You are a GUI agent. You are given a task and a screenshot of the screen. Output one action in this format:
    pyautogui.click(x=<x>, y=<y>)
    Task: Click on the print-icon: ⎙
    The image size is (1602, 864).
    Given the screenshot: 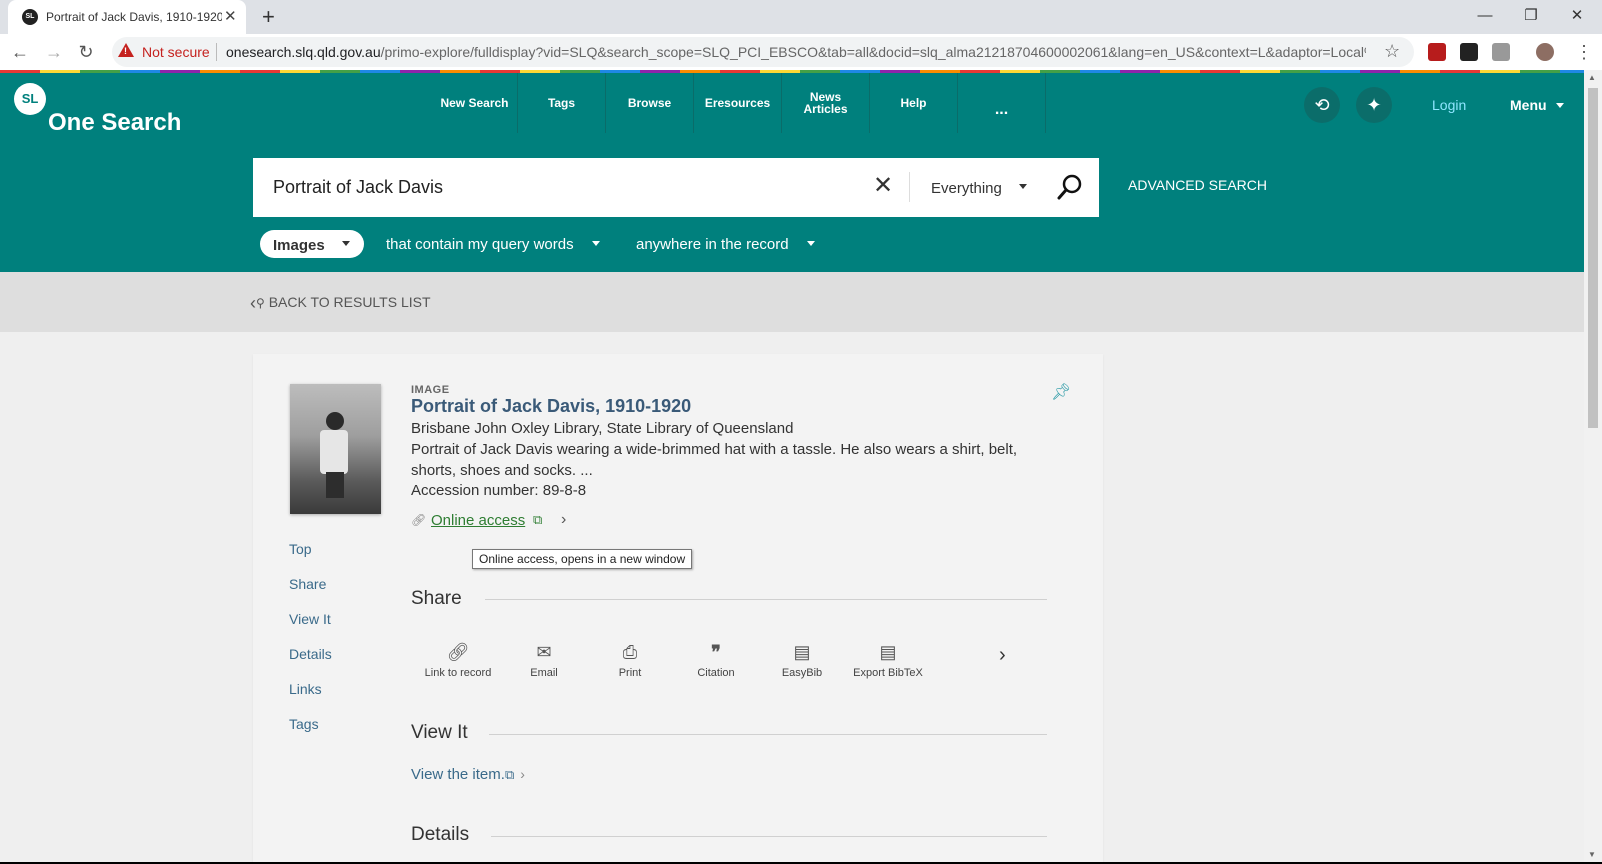 What is the action you would take?
    pyautogui.click(x=630, y=652)
    